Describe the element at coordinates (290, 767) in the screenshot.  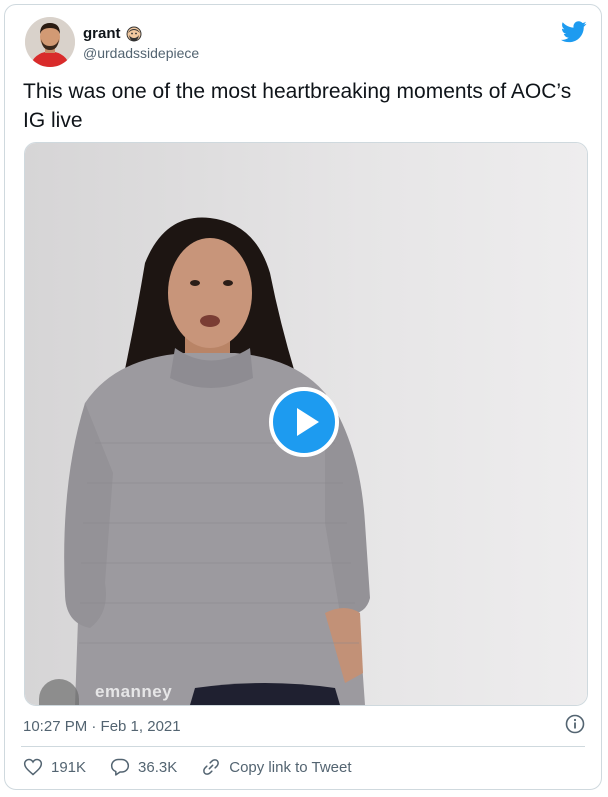
I see `copy-link-label: Copy link to Tweet` at that location.